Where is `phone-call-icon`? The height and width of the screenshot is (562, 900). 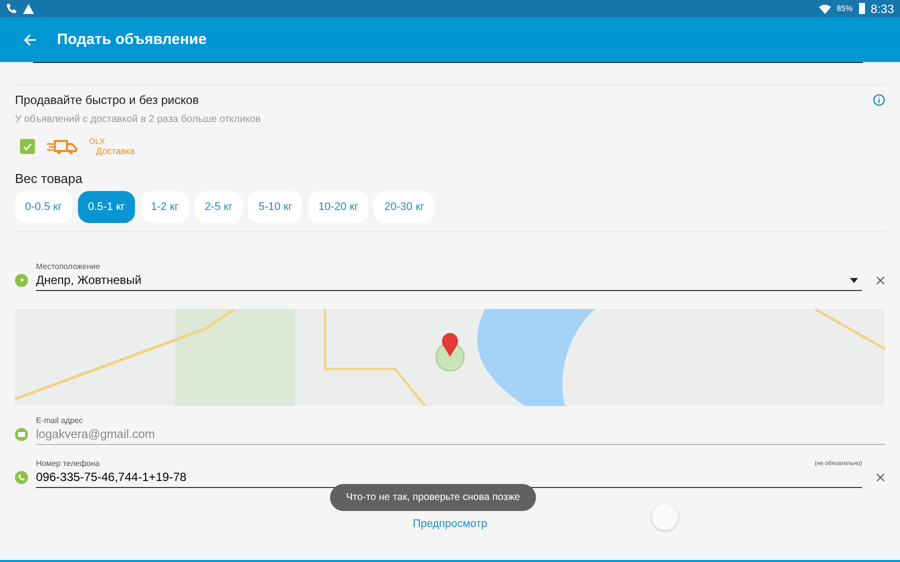 phone-call-icon is located at coordinates (11, 8).